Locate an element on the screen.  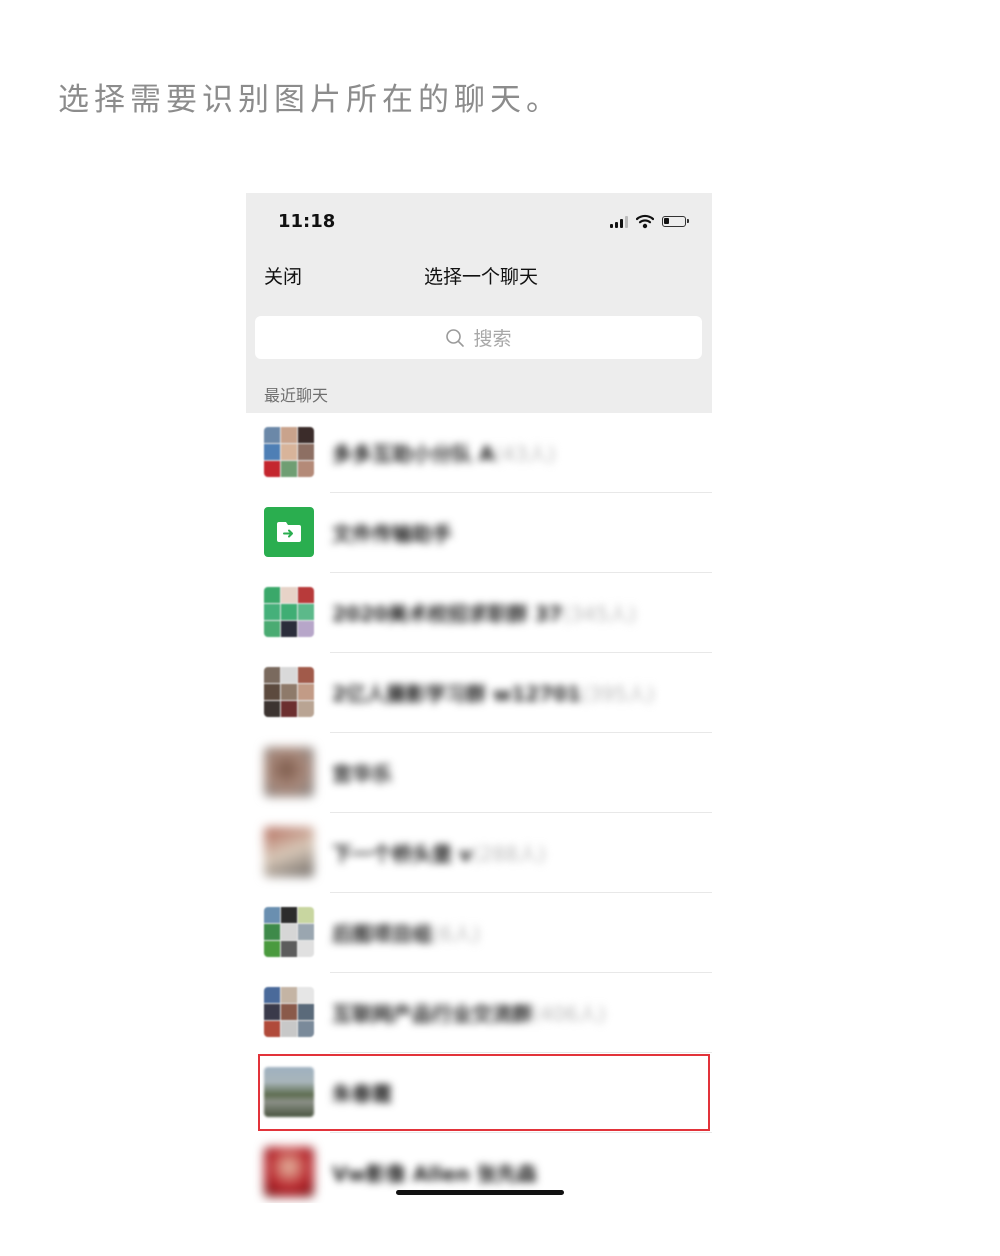
file-transfer-avatar is located at coordinates (289, 532).